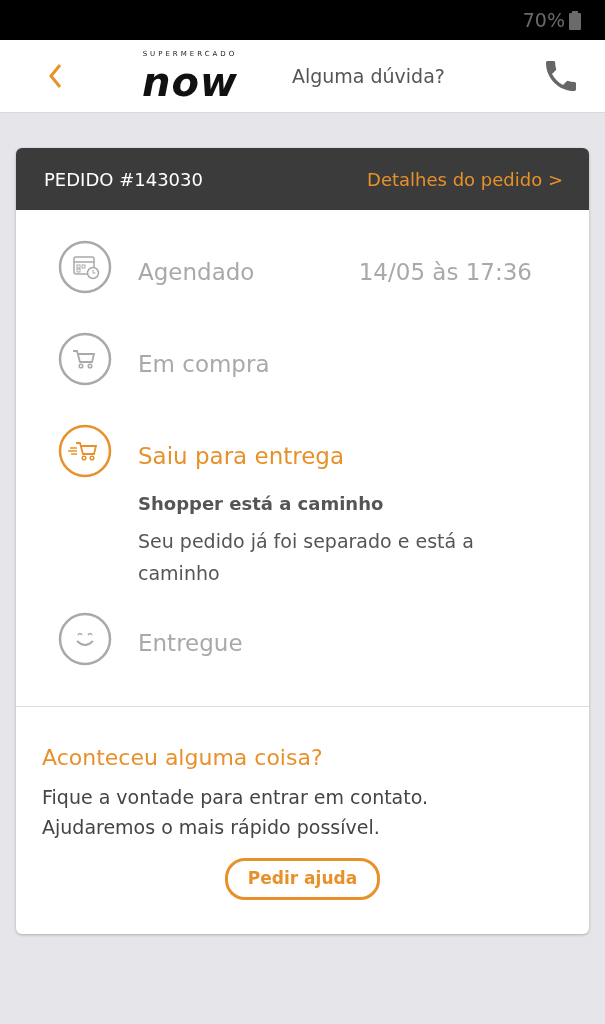 Image resolution: width=605 pixels, height=1024 pixels. Describe the element at coordinates (445, 272) in the screenshot. I see `step-time: 14/05 às 17:36` at that location.